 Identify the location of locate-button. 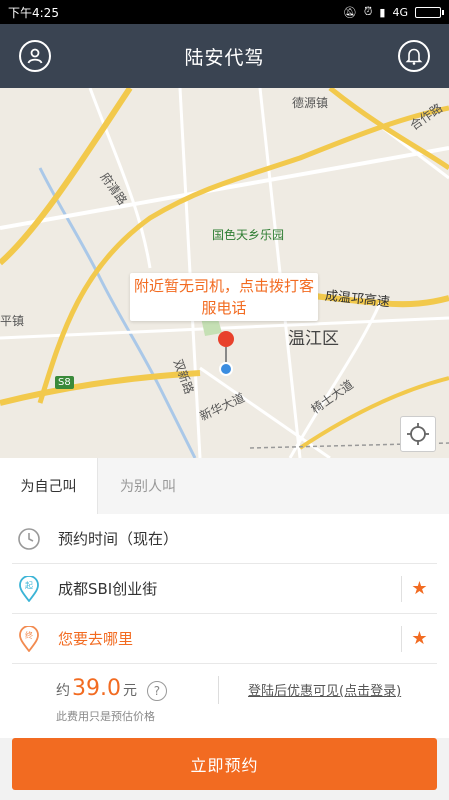
(418, 434).